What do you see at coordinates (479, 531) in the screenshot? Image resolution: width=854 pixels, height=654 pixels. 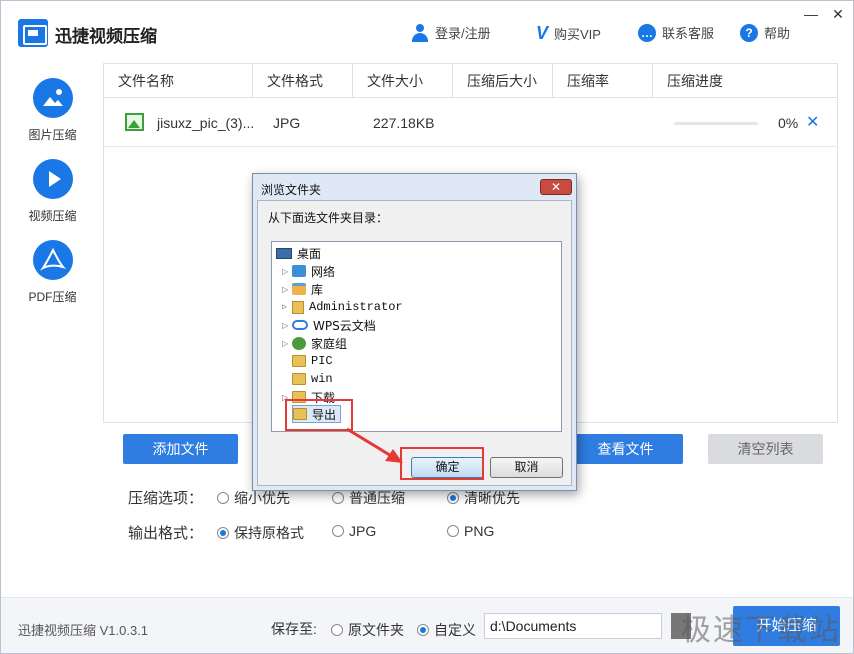 I see `output-option-label: PNG` at bounding box center [479, 531].